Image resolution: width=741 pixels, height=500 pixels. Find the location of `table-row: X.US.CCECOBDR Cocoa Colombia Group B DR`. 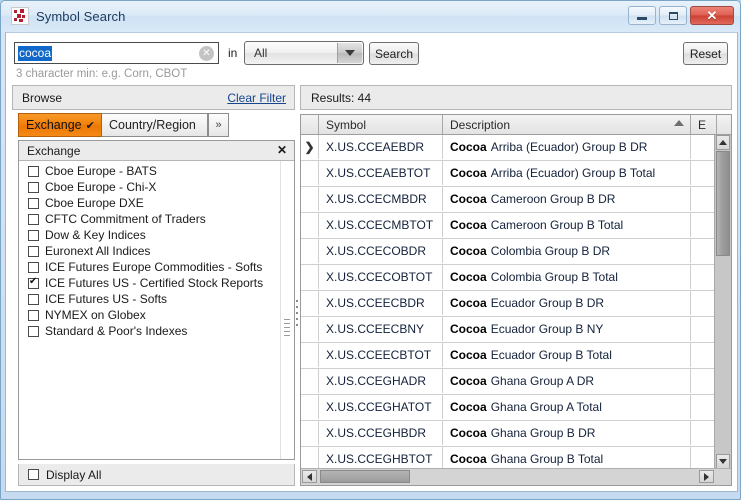

table-row: X.US.CCECOBDR Cocoa Colombia Group B DR is located at coordinates (508, 252).